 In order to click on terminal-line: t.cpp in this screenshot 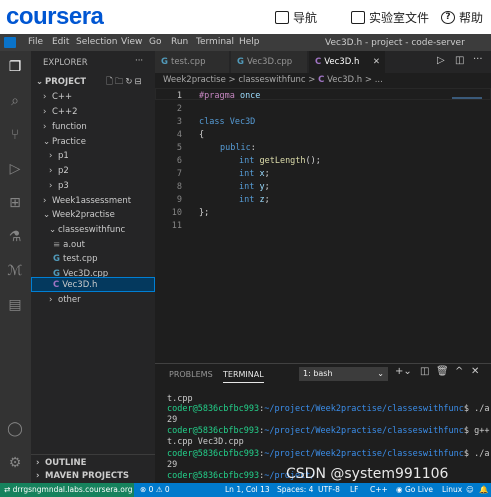, I will do `click(180, 399)`.